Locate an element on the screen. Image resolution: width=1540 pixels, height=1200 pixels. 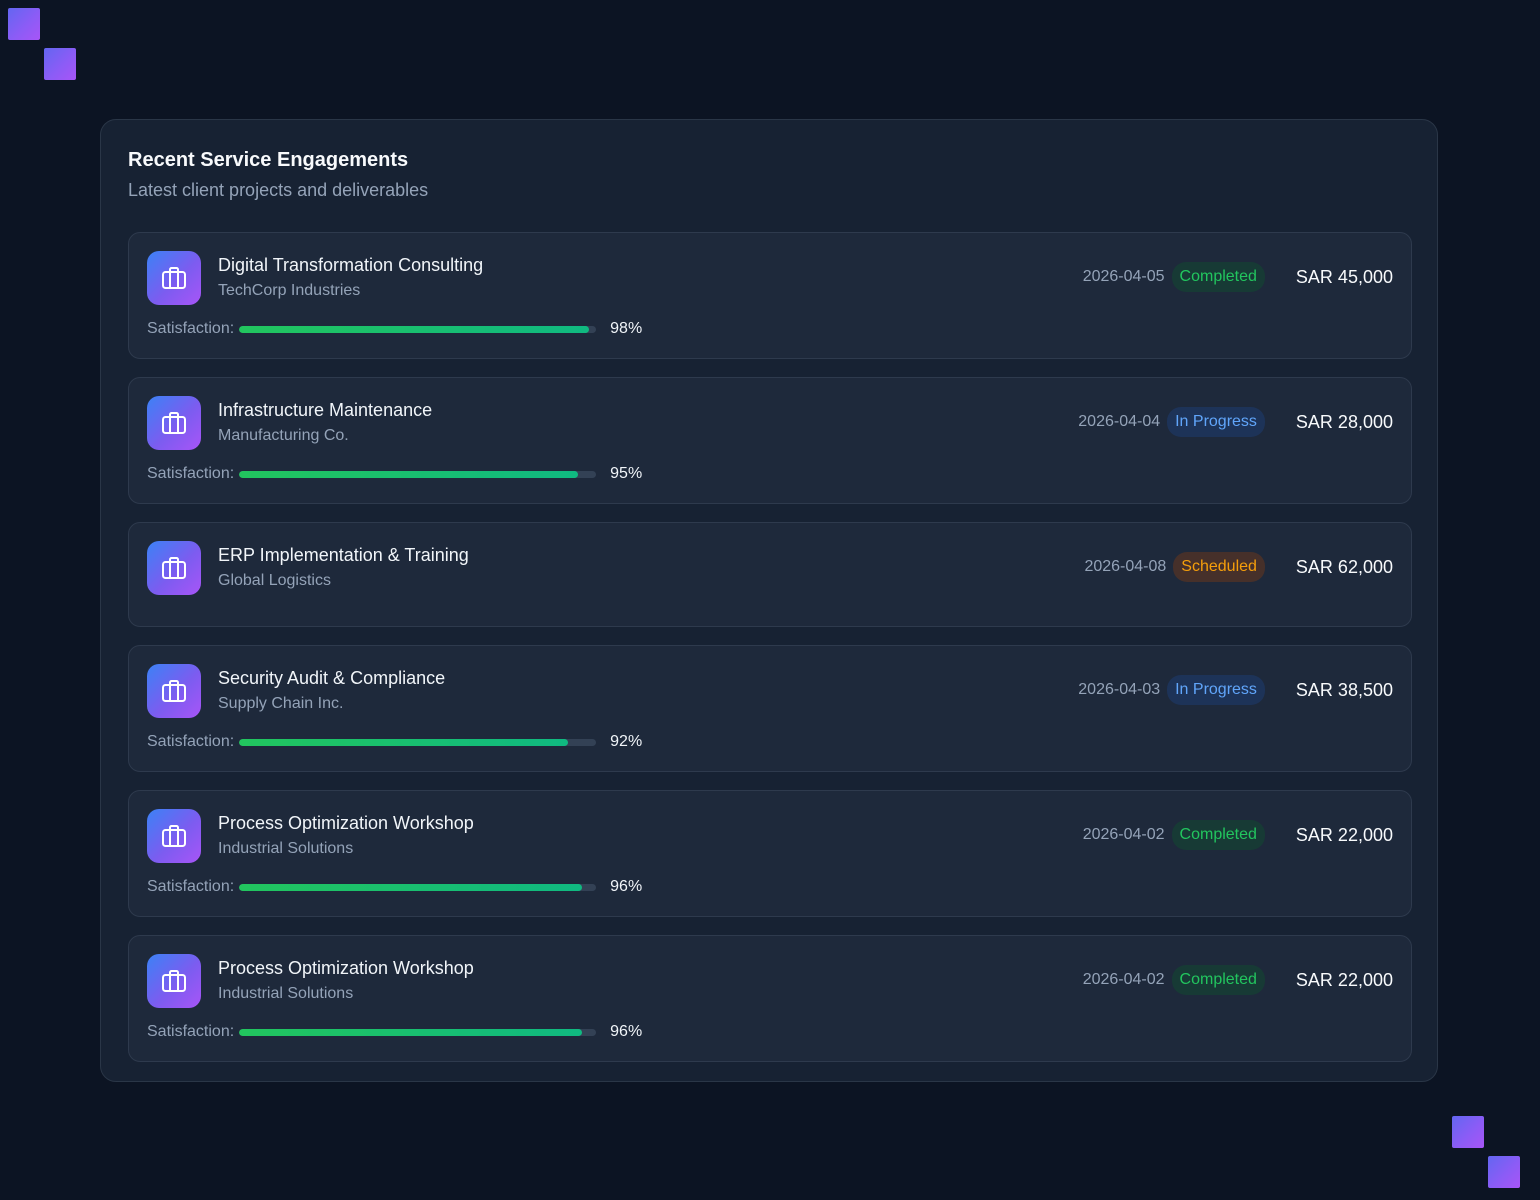
satisfaction-row: Satisfaction: 92% is located at coordinates (394, 742).